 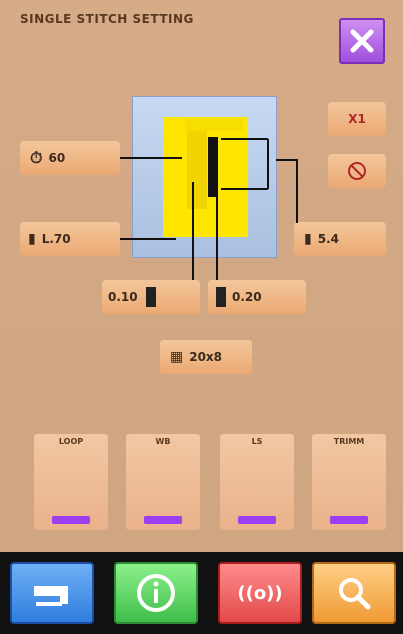 What do you see at coordinates (349, 441) in the screenshot?
I see `thumb-caption: TRIMM` at bounding box center [349, 441].